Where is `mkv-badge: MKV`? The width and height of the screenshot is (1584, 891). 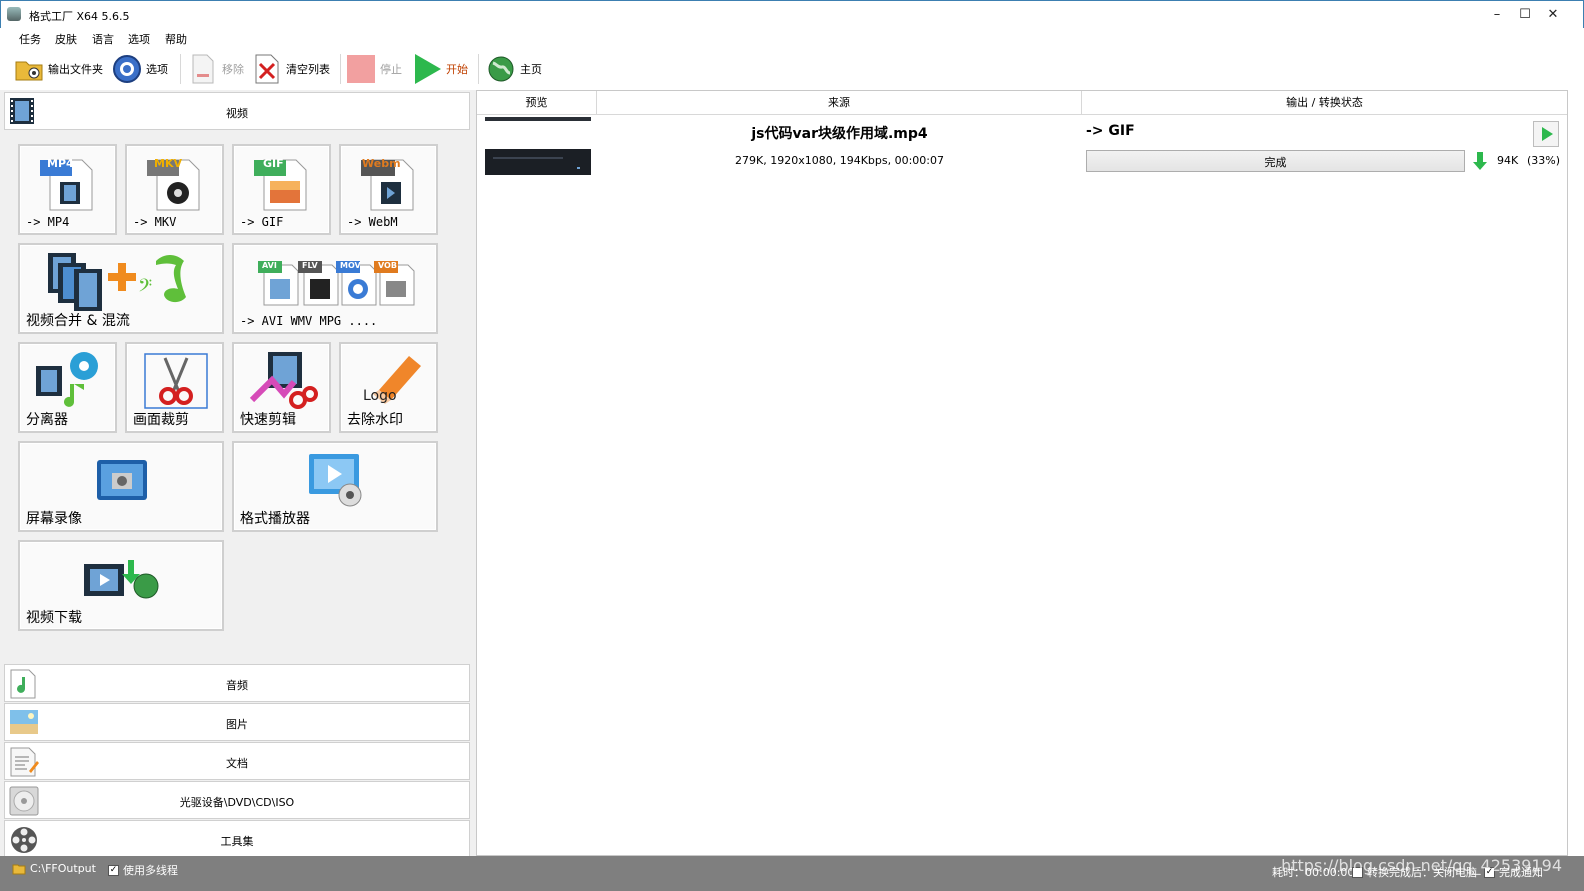
mkv-badge: MKV is located at coordinates (168, 163).